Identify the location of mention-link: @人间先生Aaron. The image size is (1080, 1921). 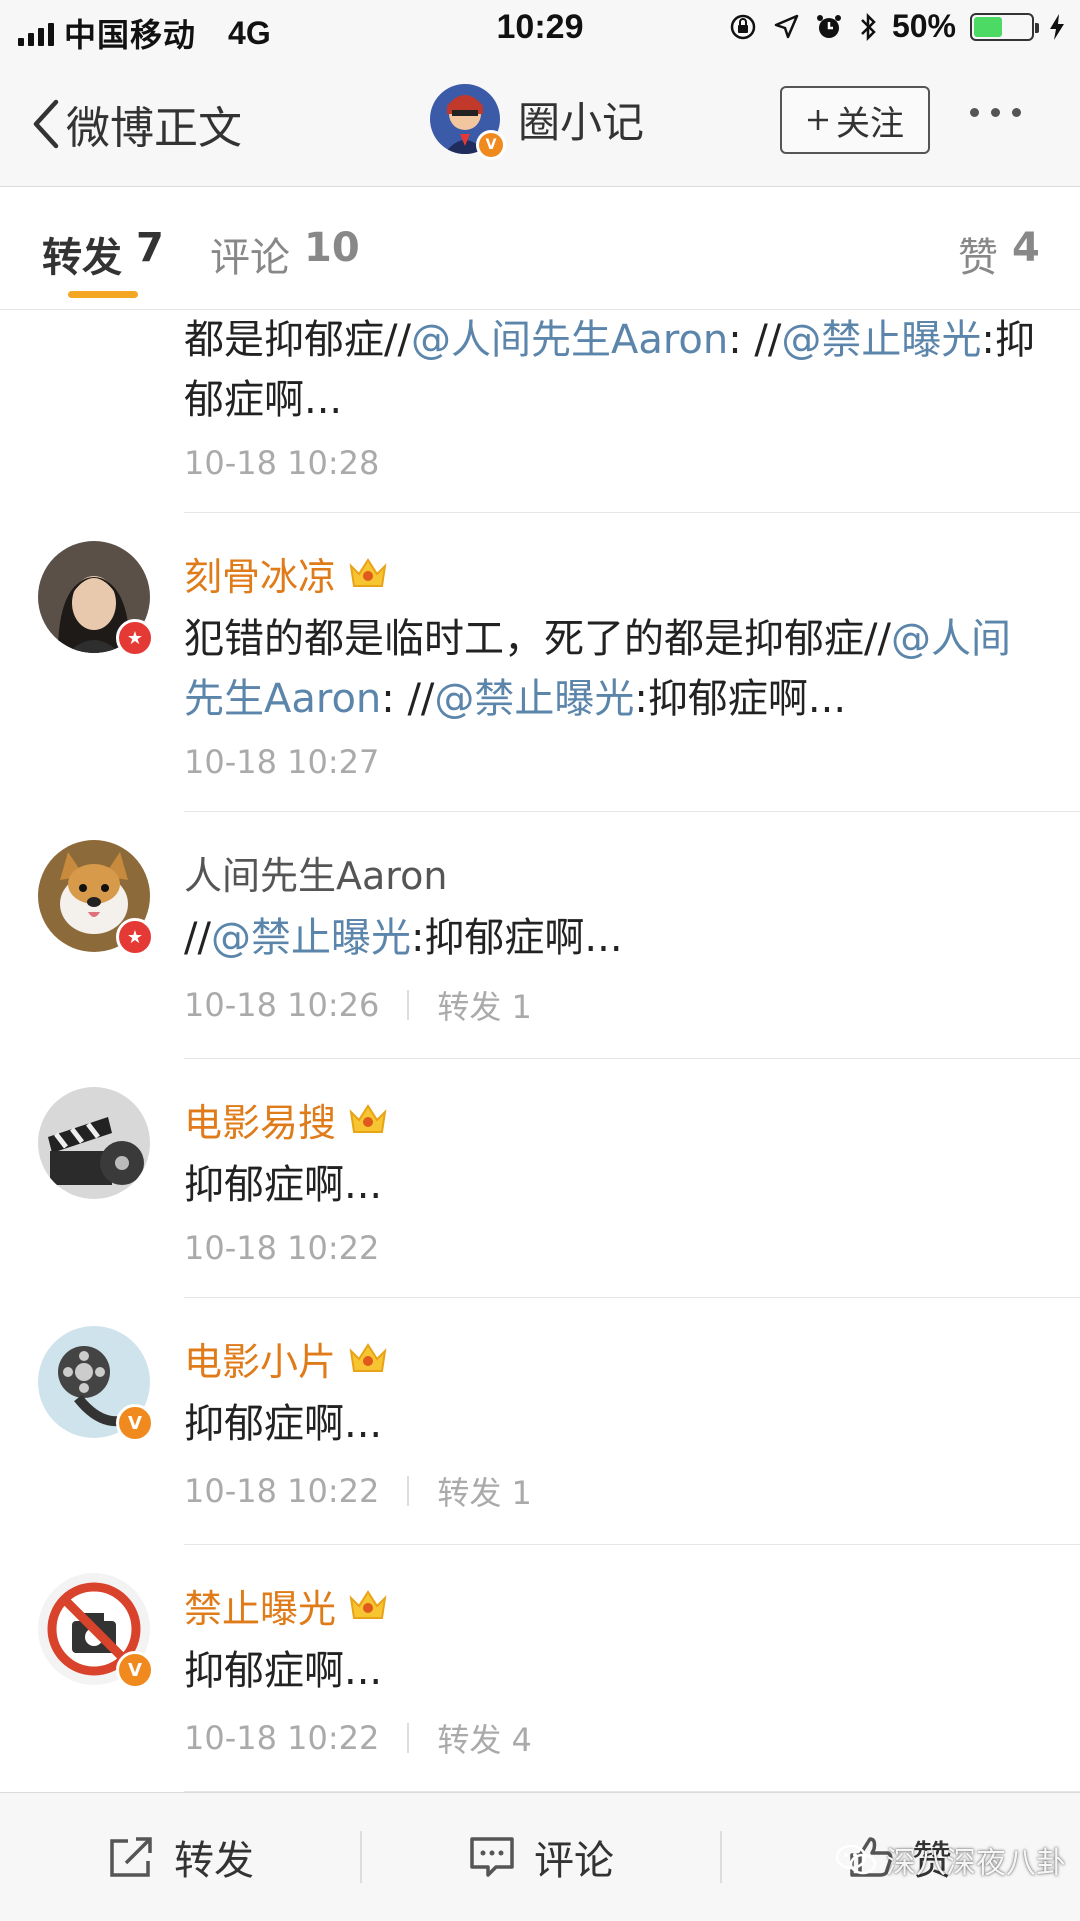
(569, 340).